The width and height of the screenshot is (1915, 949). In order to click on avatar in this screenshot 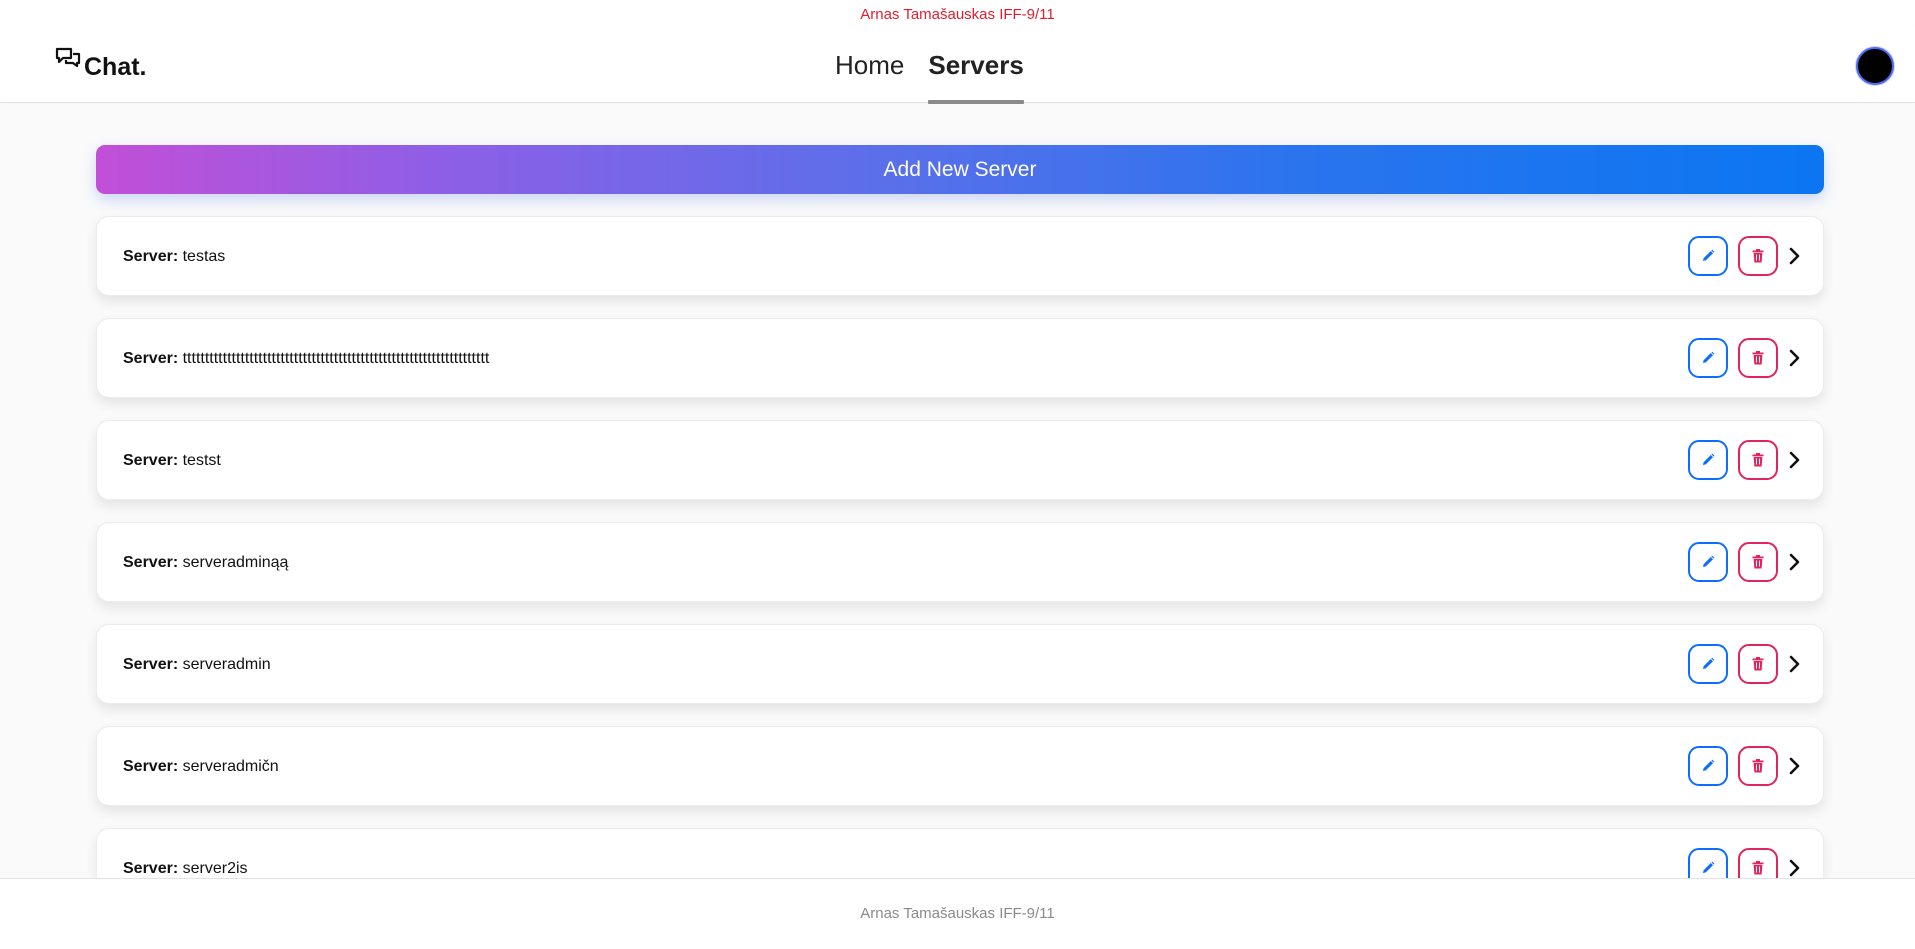, I will do `click(1875, 66)`.